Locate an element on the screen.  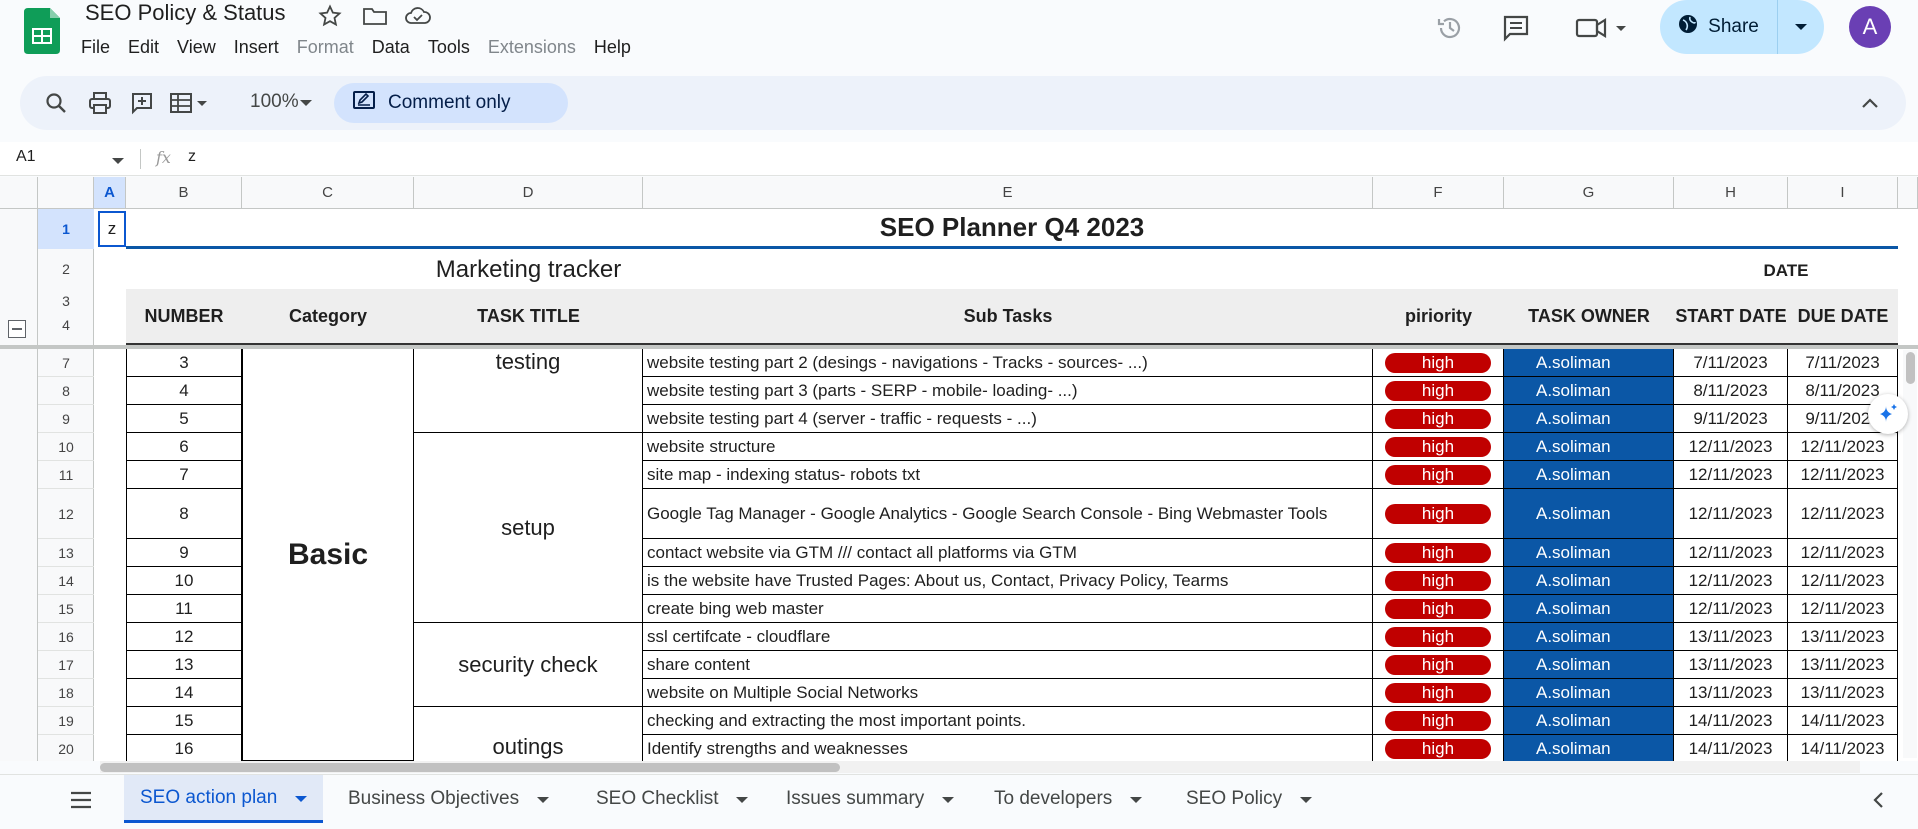
col-header-h: H is located at coordinates (1731, 193).